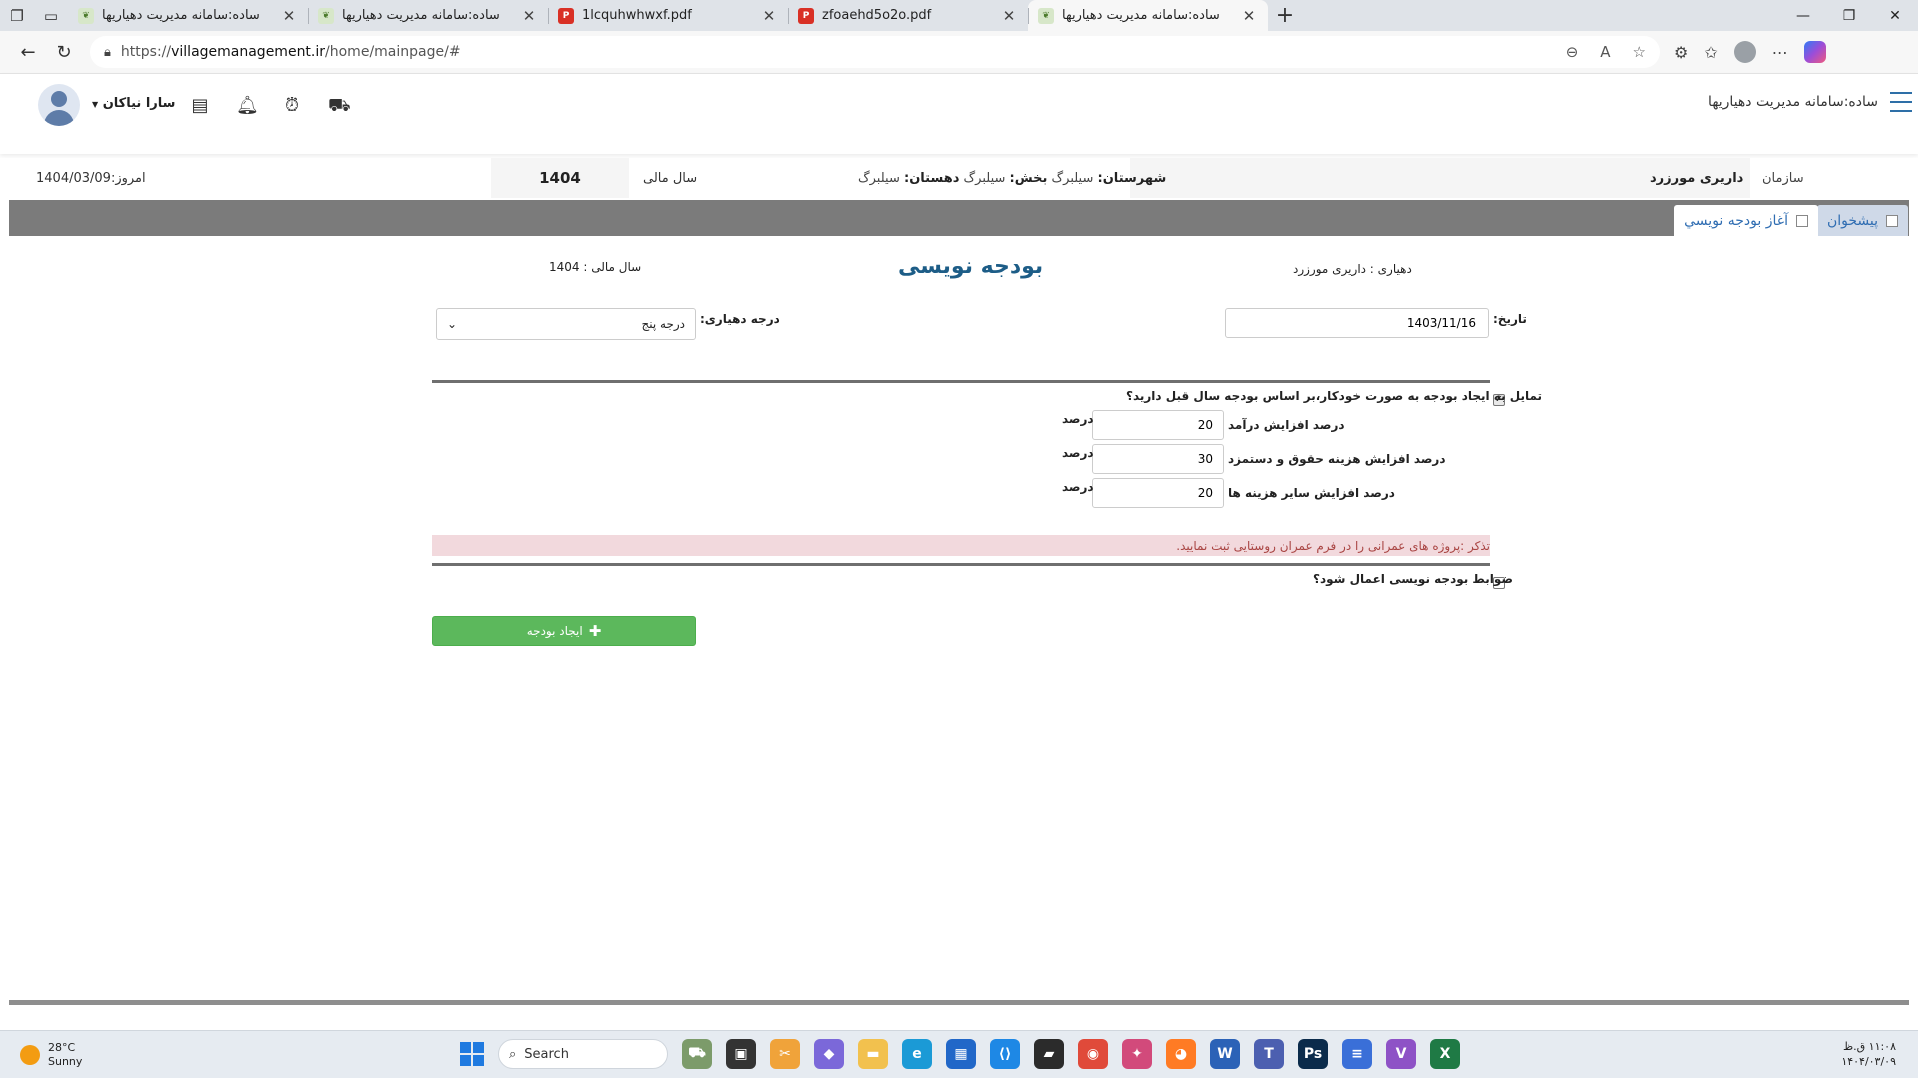 This screenshot has height=1078, width=1918. I want to click on date-field, so click(1357, 323).